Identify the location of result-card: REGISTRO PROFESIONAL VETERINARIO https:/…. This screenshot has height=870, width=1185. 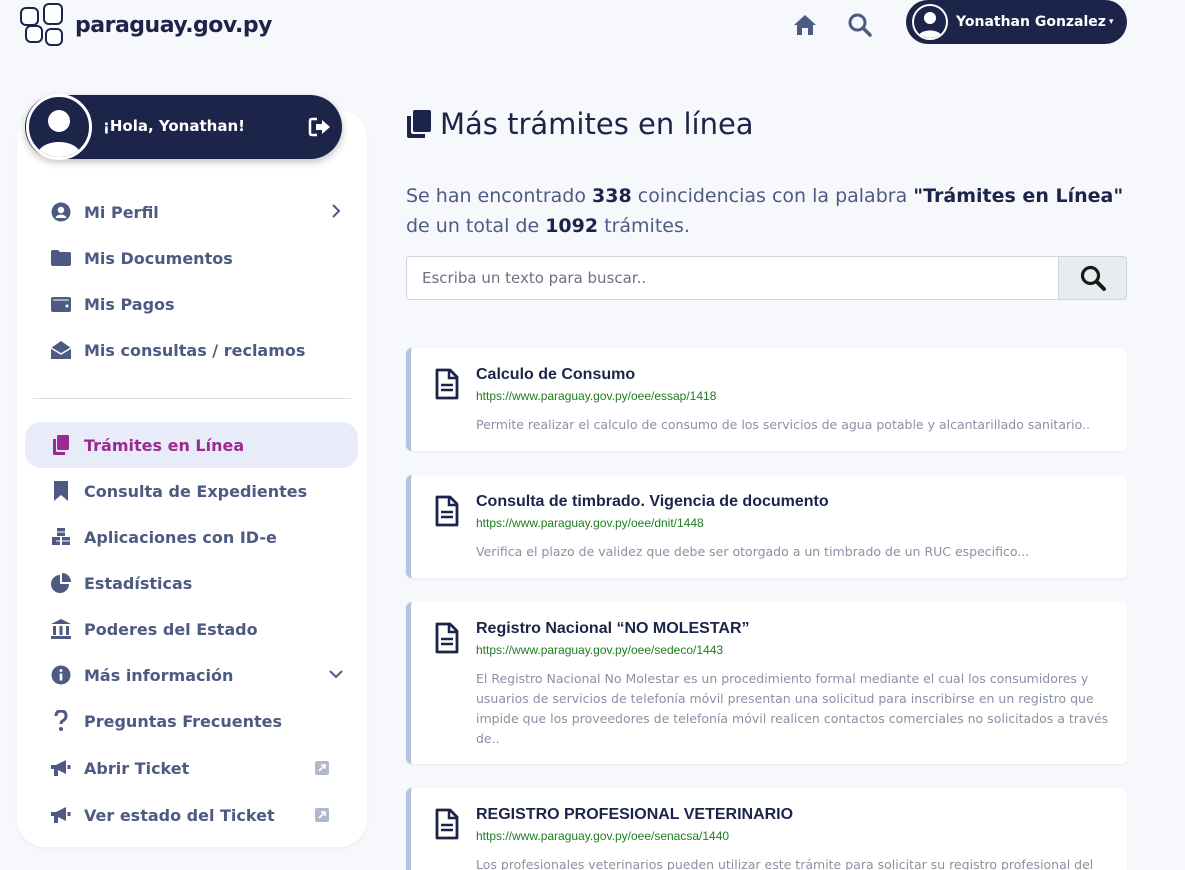
(766, 829).